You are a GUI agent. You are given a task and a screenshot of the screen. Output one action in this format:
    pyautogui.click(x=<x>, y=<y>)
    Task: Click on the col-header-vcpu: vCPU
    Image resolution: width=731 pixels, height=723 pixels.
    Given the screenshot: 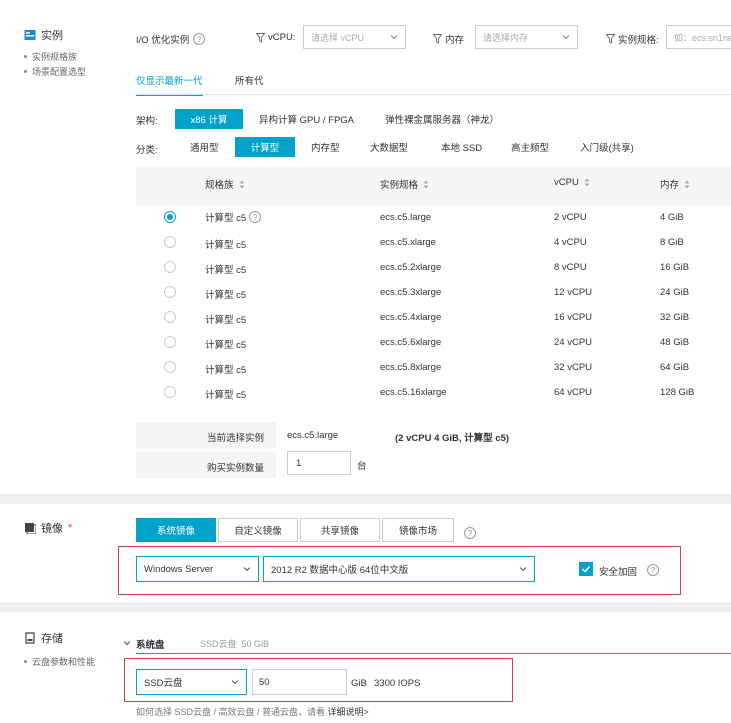 What is the action you would take?
    pyautogui.click(x=572, y=182)
    